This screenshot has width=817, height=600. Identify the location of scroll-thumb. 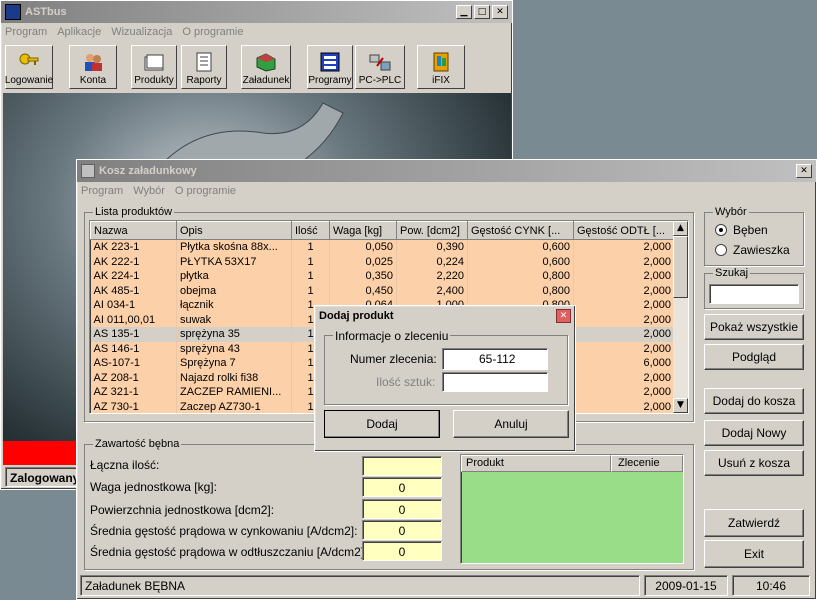
(680, 267).